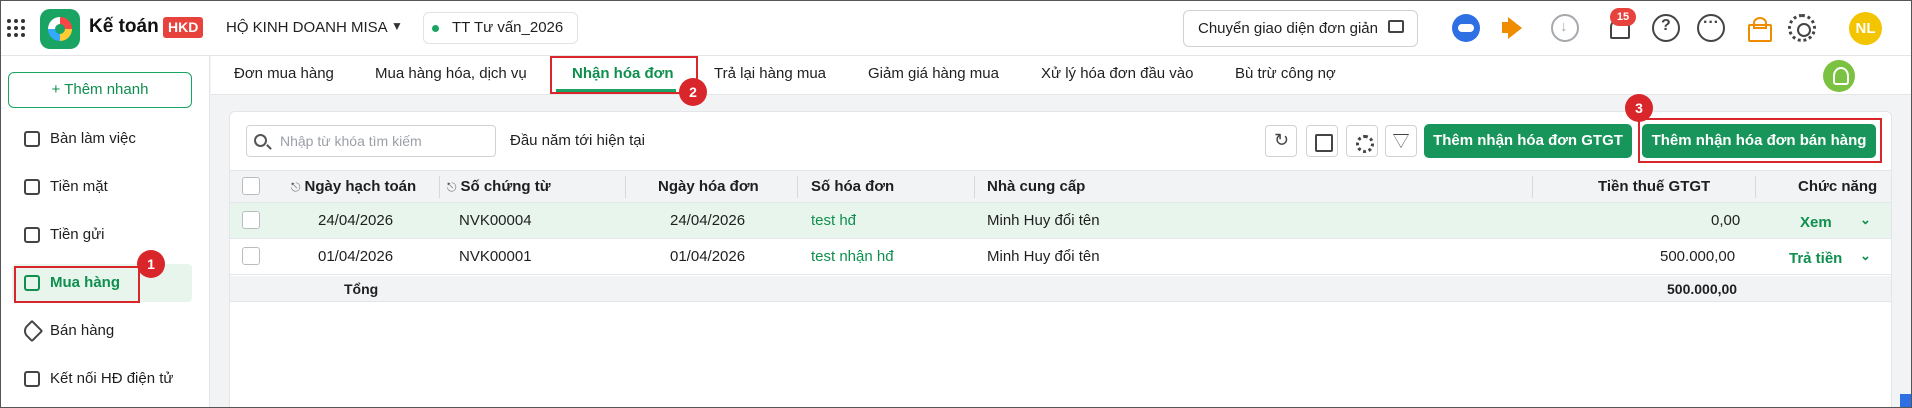 This screenshot has height=408, width=1912. Describe the element at coordinates (1362, 141) in the screenshot. I see `settings-icon` at that location.